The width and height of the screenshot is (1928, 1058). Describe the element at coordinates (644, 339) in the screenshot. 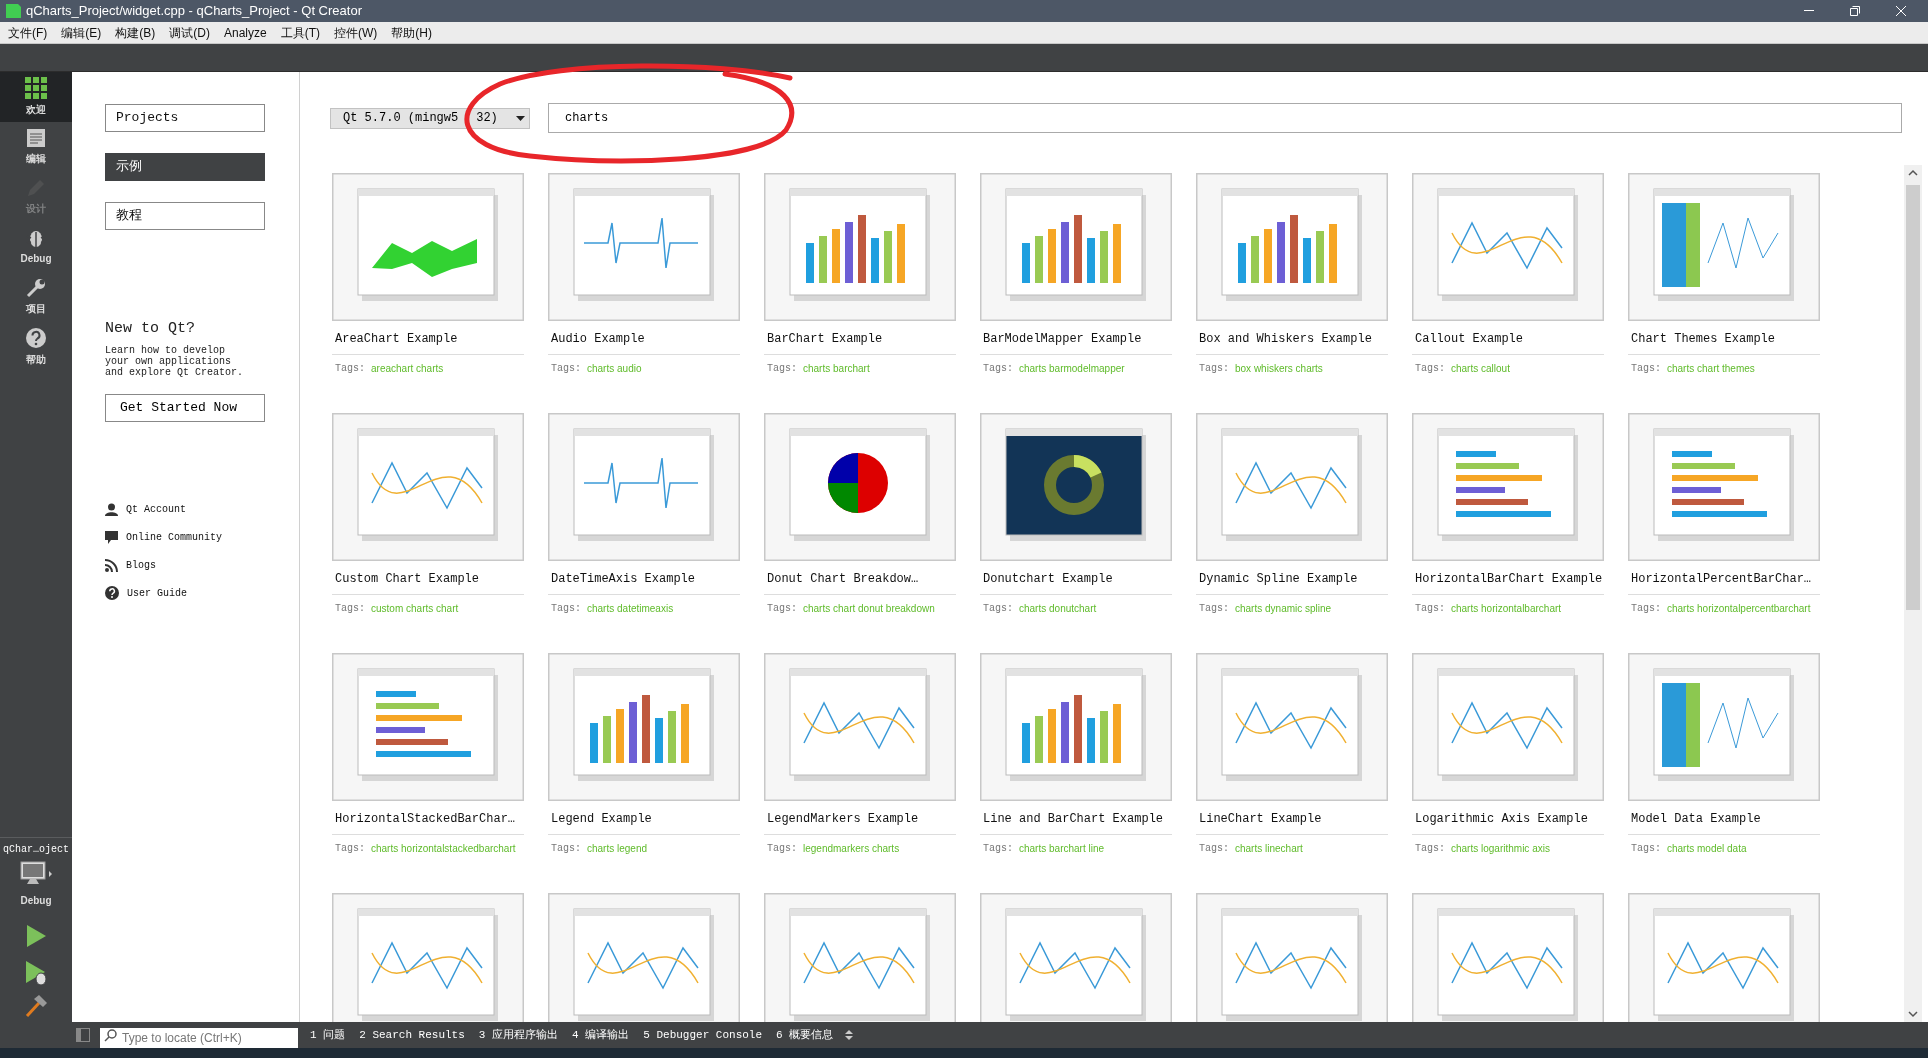

I see `example-title: Audio Example` at that location.